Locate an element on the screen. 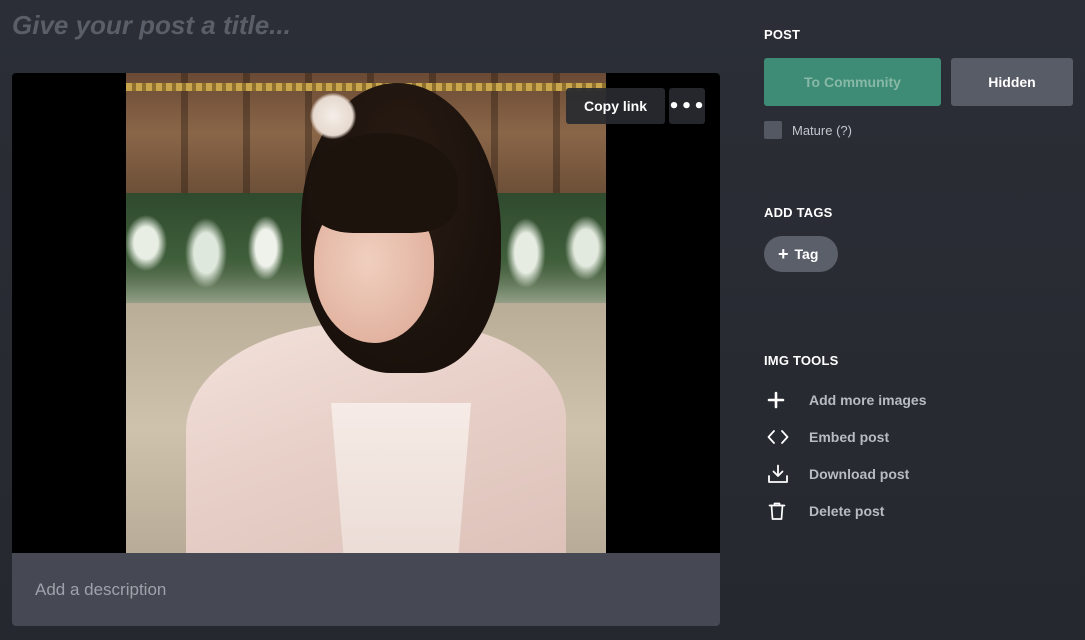  add-tags-heading: ADD TAGS is located at coordinates (798, 212).